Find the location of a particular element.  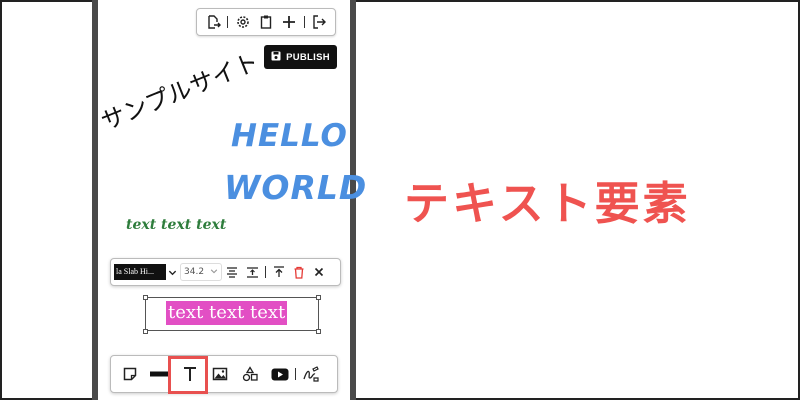

logout-icon is located at coordinates (319, 22).